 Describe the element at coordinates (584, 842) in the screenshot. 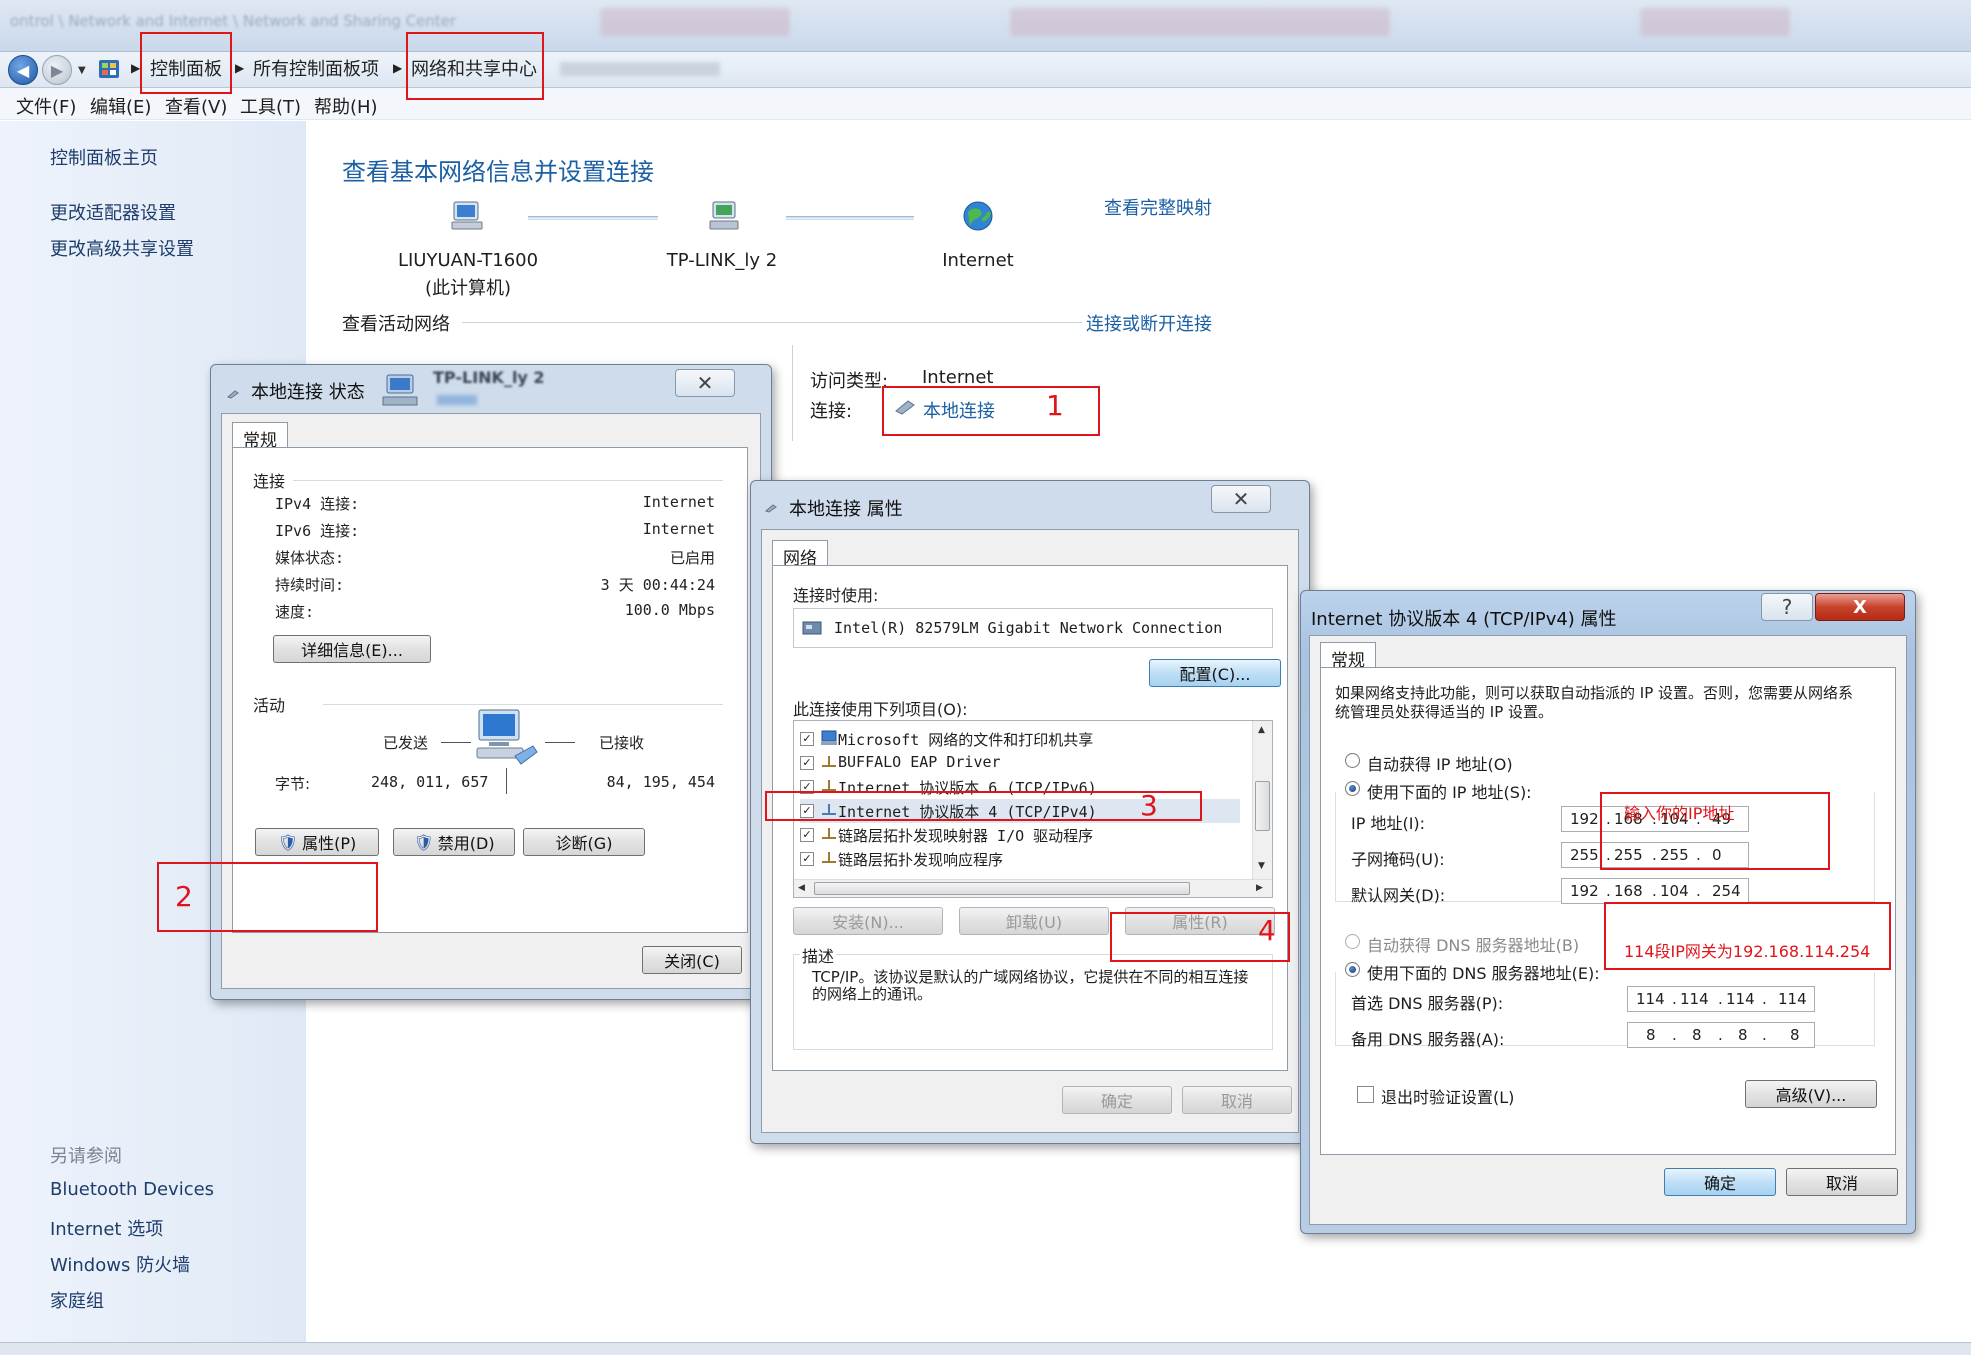

I see `diagnose-button: 诊断(G)` at that location.